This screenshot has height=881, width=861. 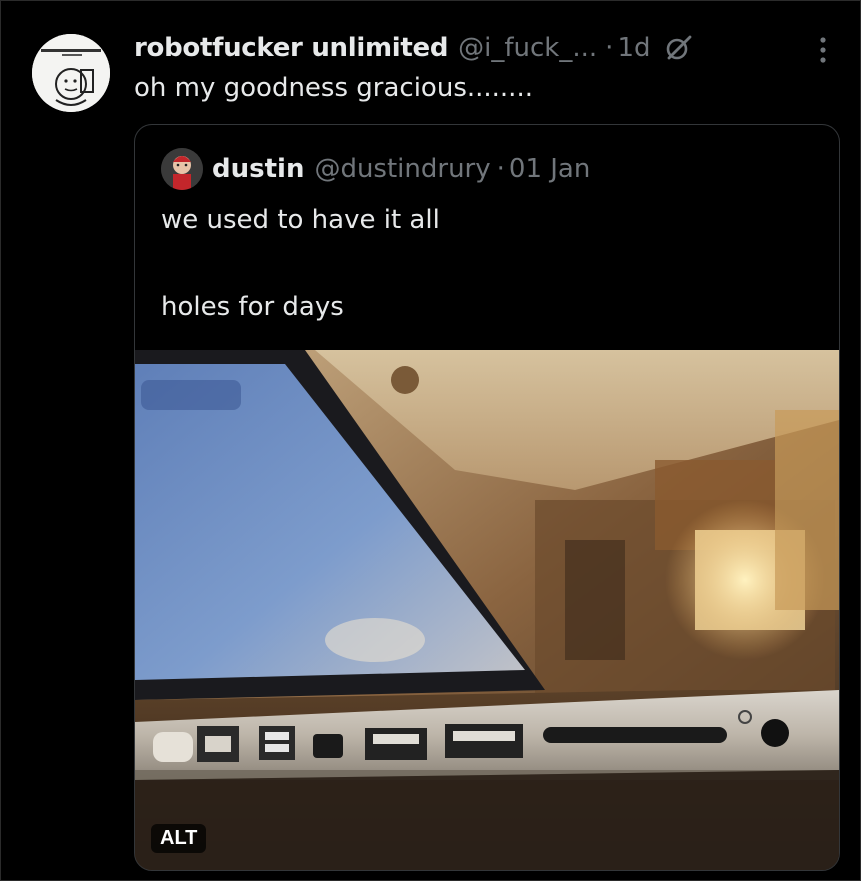 What do you see at coordinates (549, 169) in the screenshot?
I see `quoted-post-timestamp: 01 Jan` at bounding box center [549, 169].